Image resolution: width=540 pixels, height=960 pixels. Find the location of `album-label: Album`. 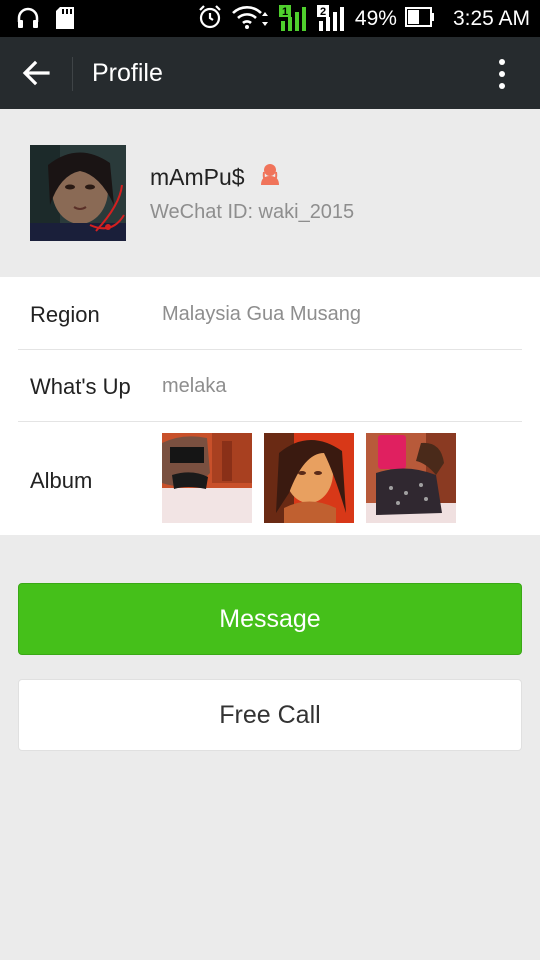

album-label: Album is located at coordinates (61, 480).